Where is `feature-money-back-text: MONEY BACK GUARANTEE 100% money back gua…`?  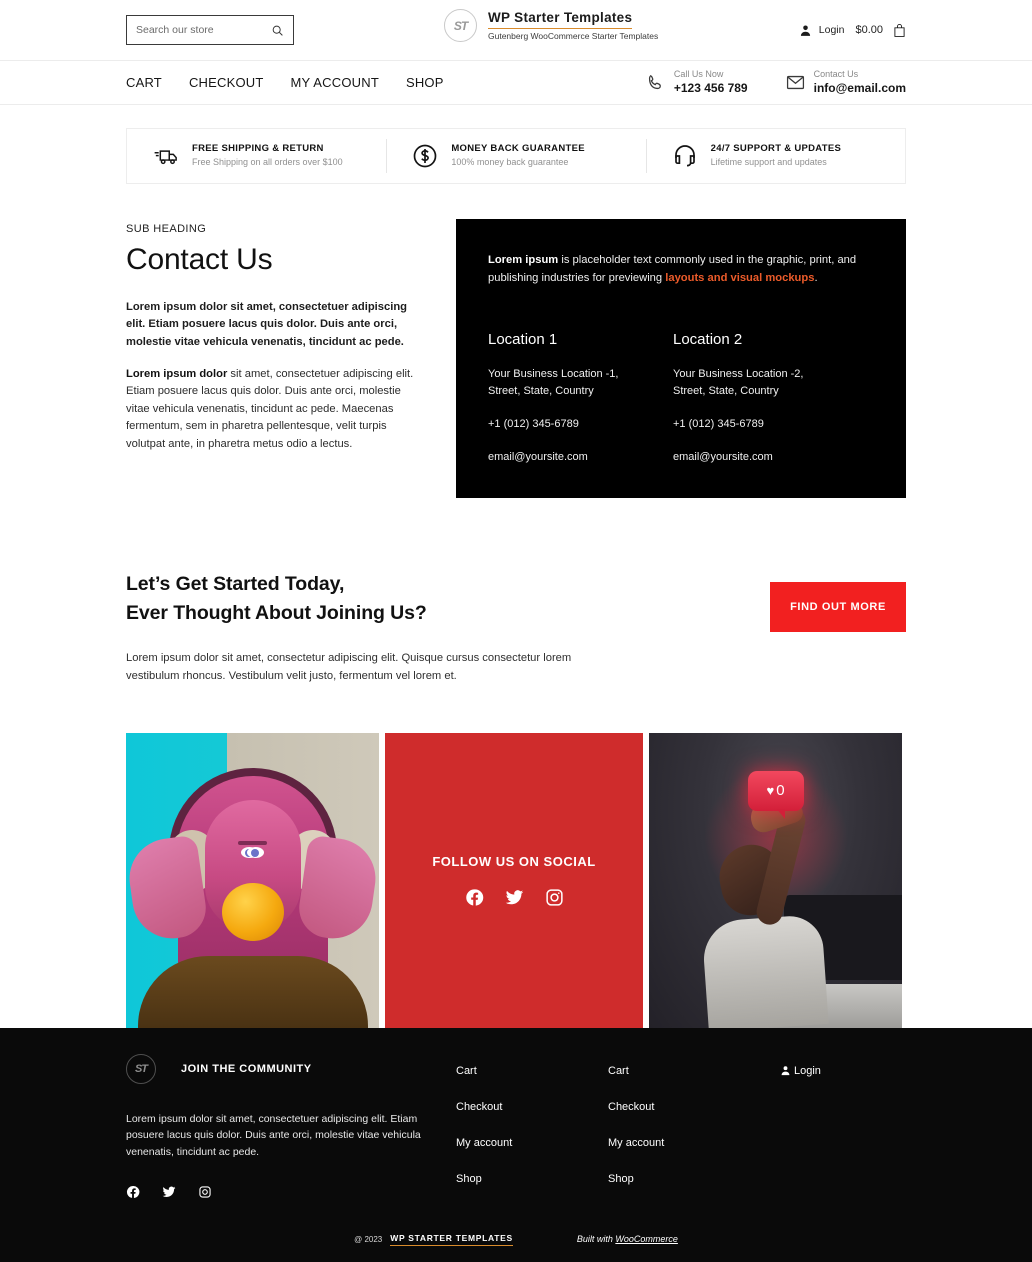 feature-money-back-text: MONEY BACK GUARANTEE 100% money back gua… is located at coordinates (518, 156).